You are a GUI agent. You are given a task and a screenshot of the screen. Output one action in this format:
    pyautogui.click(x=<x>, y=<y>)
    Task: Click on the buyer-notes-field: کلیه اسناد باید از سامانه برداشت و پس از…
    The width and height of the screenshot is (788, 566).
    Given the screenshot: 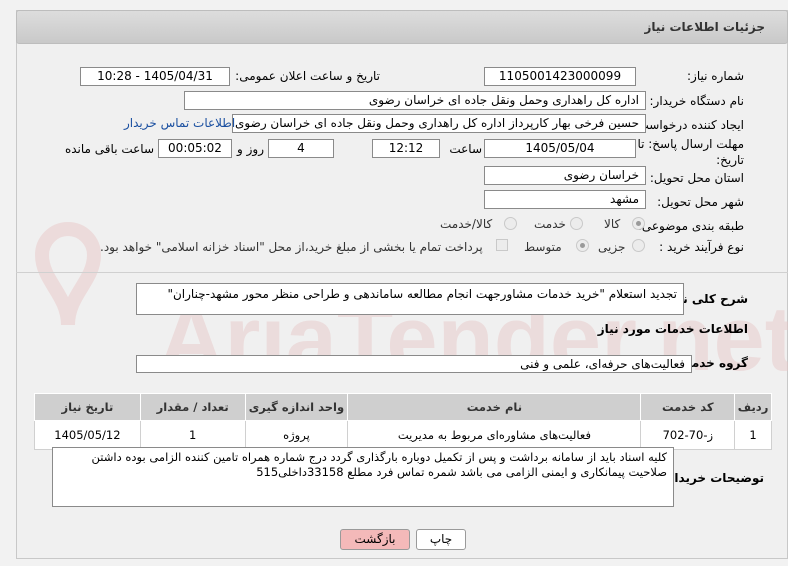 What is the action you would take?
    pyautogui.click(x=363, y=477)
    